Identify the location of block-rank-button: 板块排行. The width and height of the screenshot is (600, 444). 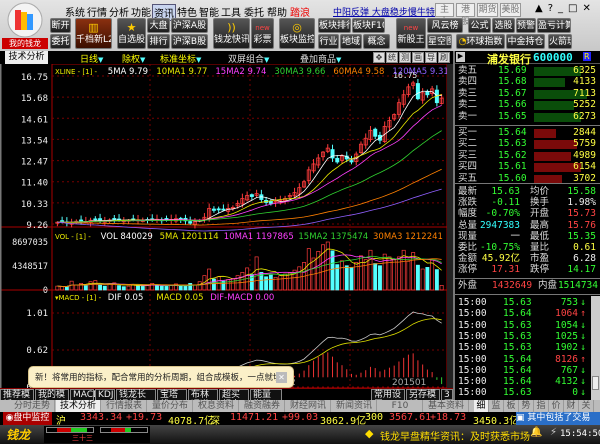
(334, 25).